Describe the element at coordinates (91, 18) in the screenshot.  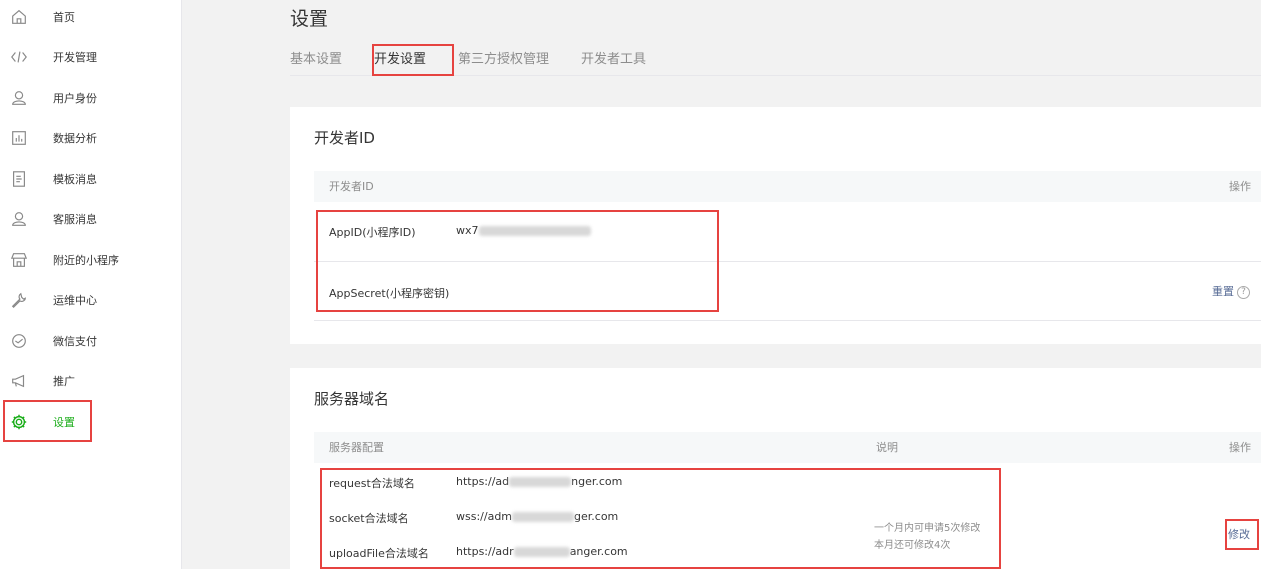
I see `sidebar-item-home: 首页` at that location.